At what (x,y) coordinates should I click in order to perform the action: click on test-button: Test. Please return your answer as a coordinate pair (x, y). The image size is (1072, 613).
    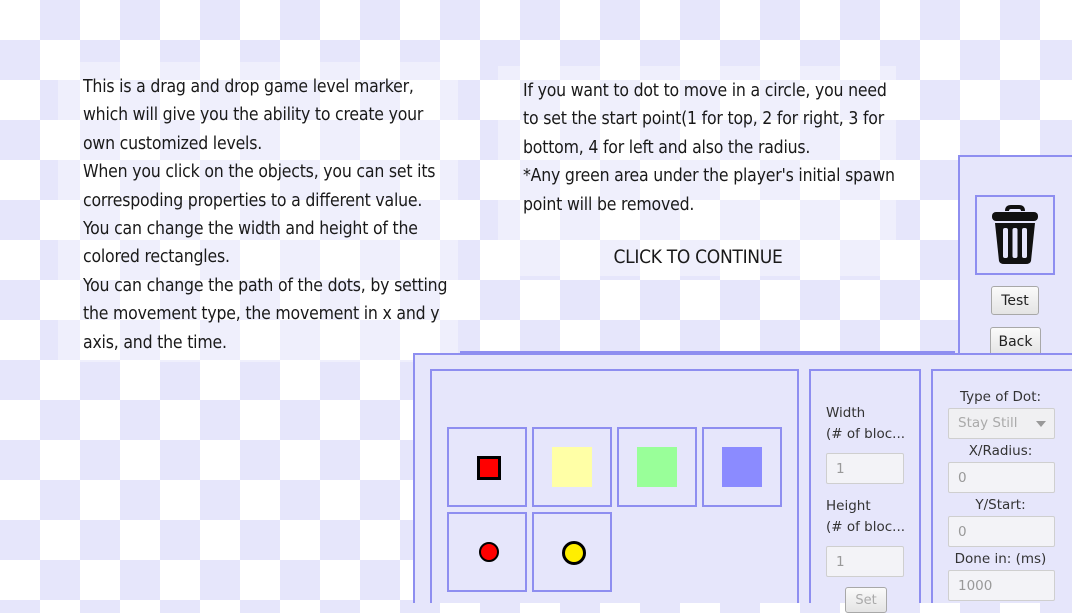
    Looking at the image, I should click on (1015, 300).